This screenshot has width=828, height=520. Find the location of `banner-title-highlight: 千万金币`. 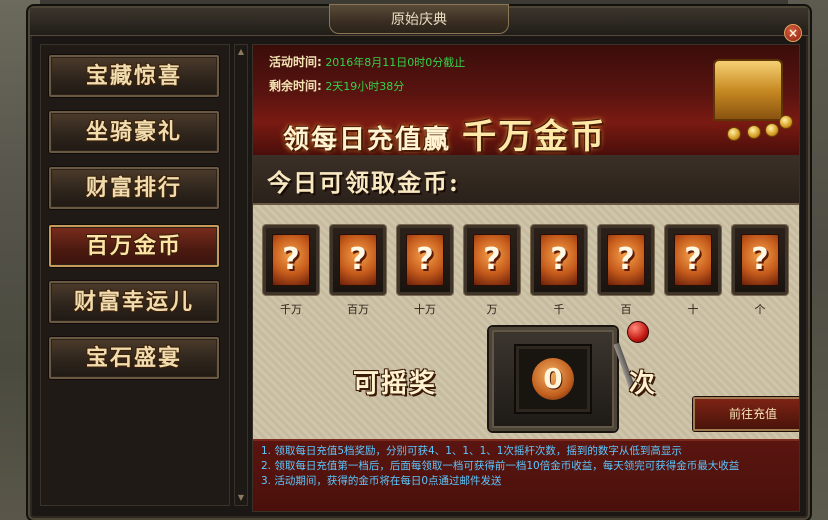

banner-title-highlight: 千万金币 is located at coordinates (534, 137).